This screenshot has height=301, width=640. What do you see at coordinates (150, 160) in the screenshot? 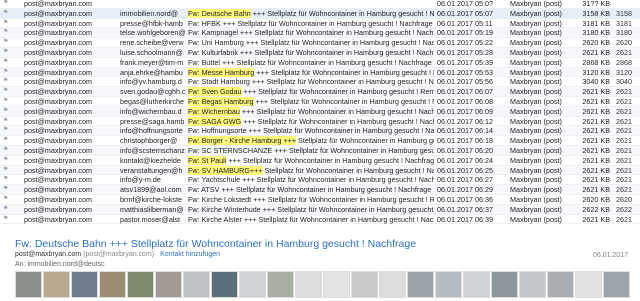
I see `recipient: kontakt@kiezhelde` at bounding box center [150, 160].